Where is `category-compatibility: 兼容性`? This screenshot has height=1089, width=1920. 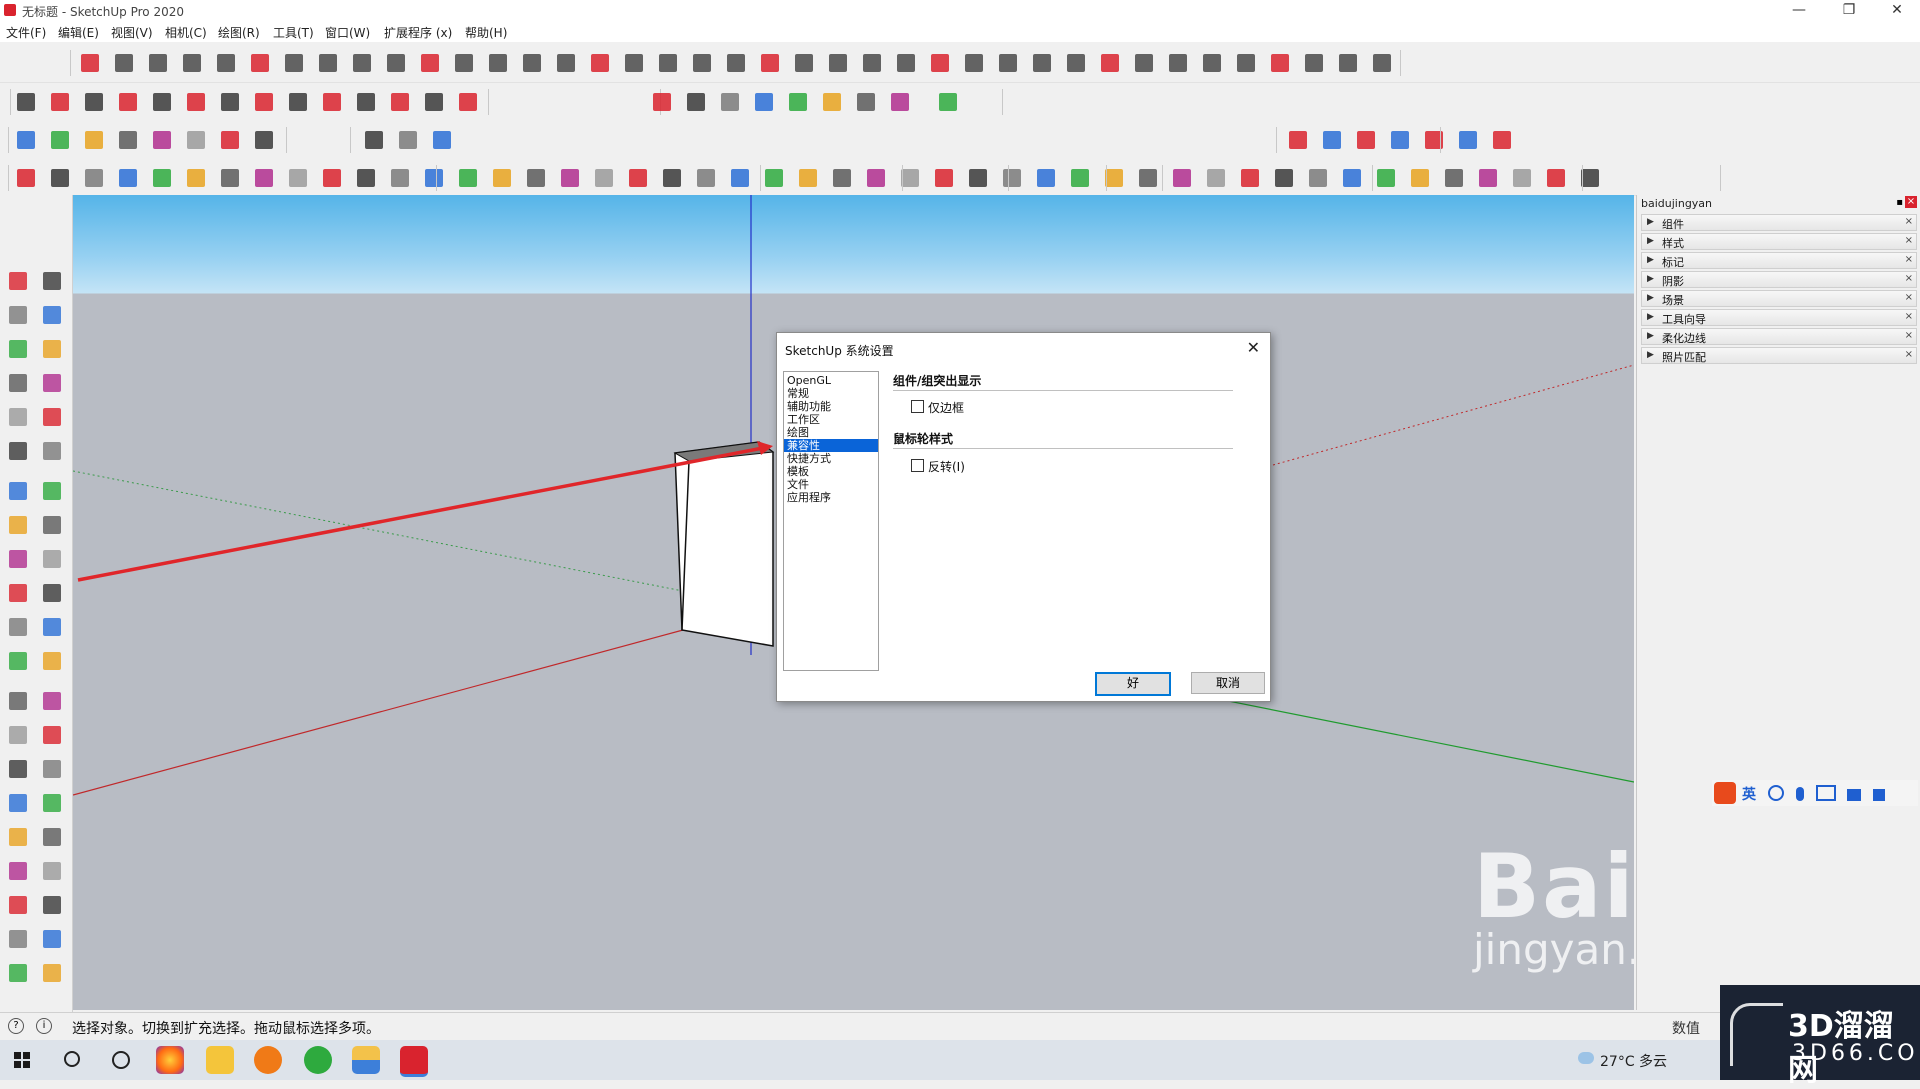
category-compatibility: 兼容性 is located at coordinates (831, 445).